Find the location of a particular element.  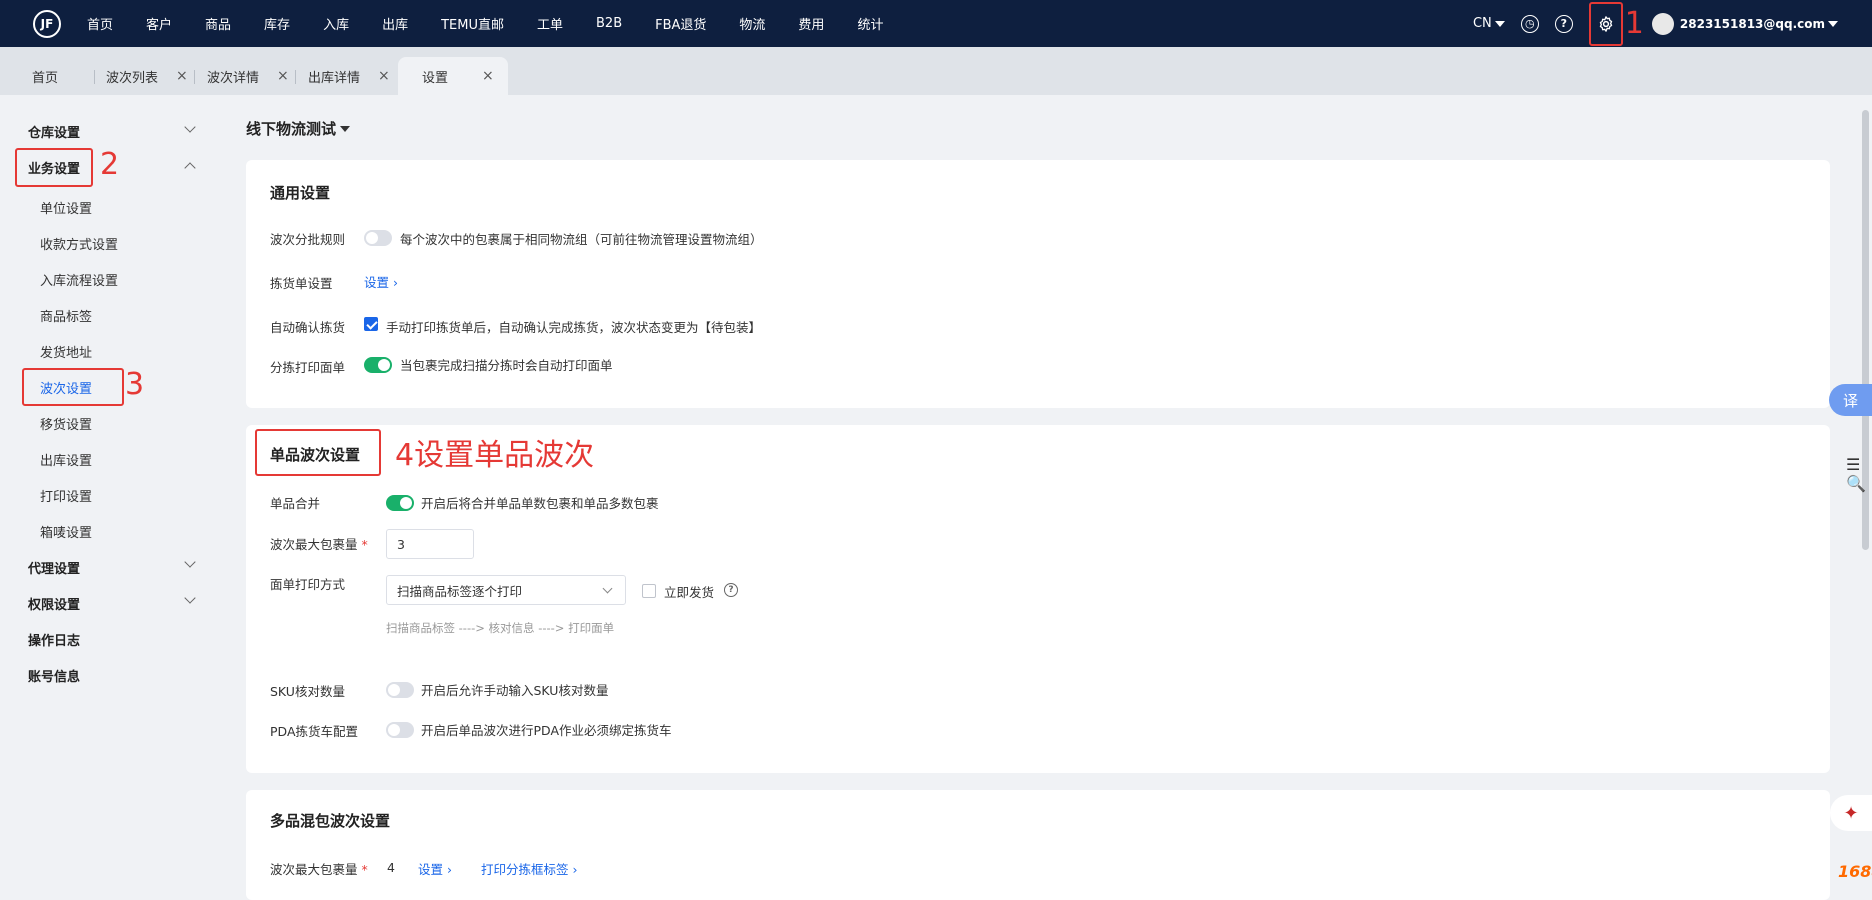

sidebar-item-account: 账号信息 is located at coordinates (54, 675).